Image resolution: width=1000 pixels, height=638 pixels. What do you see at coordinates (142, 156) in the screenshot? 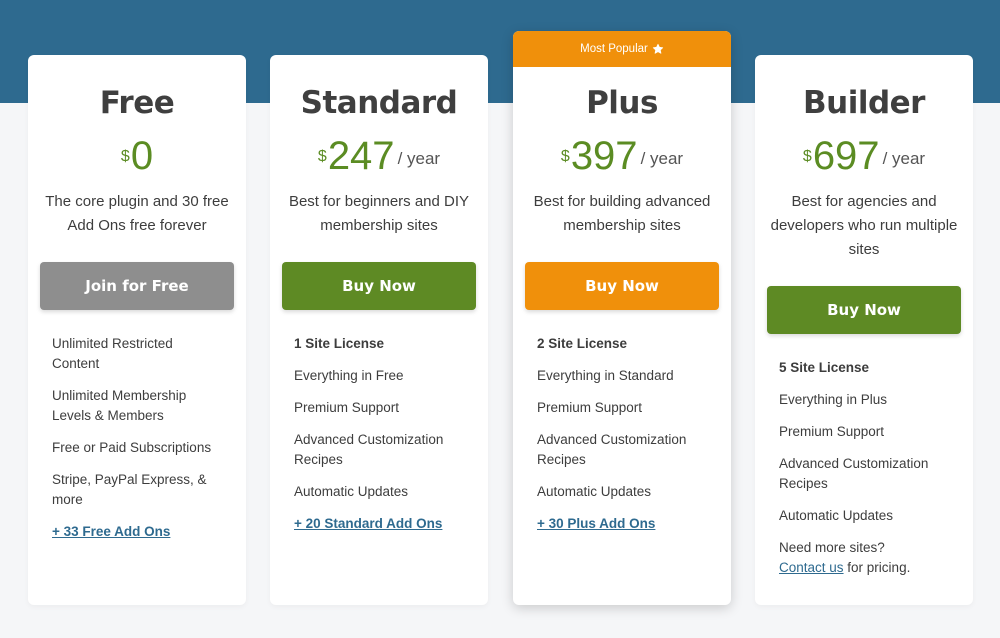
I see `price-amount: 0` at bounding box center [142, 156].